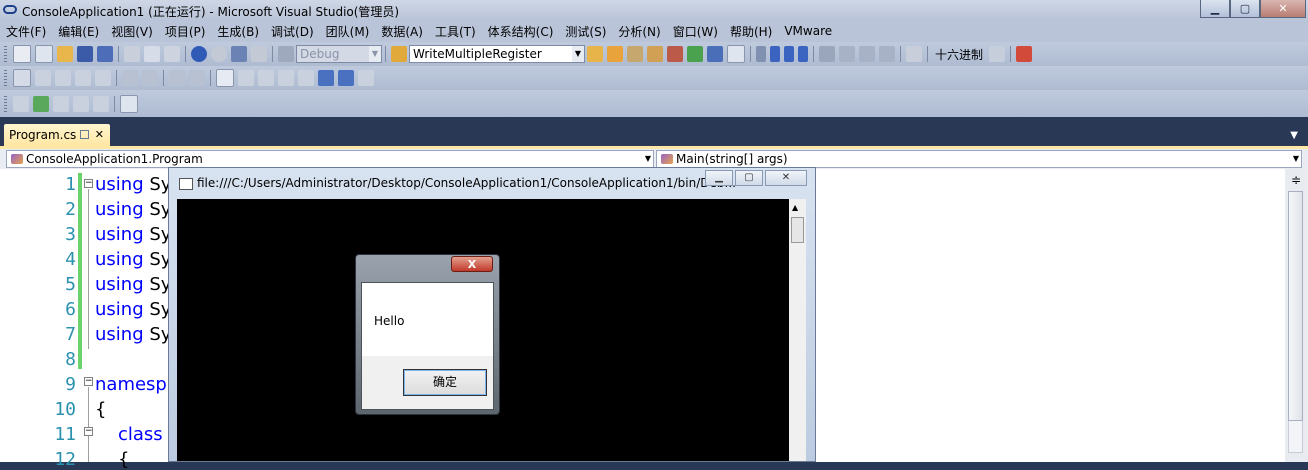  Describe the element at coordinates (326, 78) in the screenshot. I see `previous-bookmark-in-document-icon` at that location.